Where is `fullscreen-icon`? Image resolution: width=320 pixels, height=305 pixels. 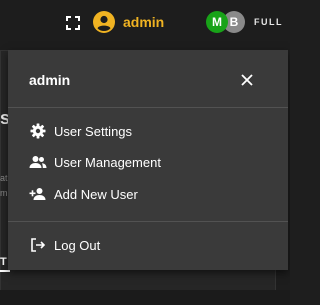
fullscreen-icon is located at coordinates (73, 23).